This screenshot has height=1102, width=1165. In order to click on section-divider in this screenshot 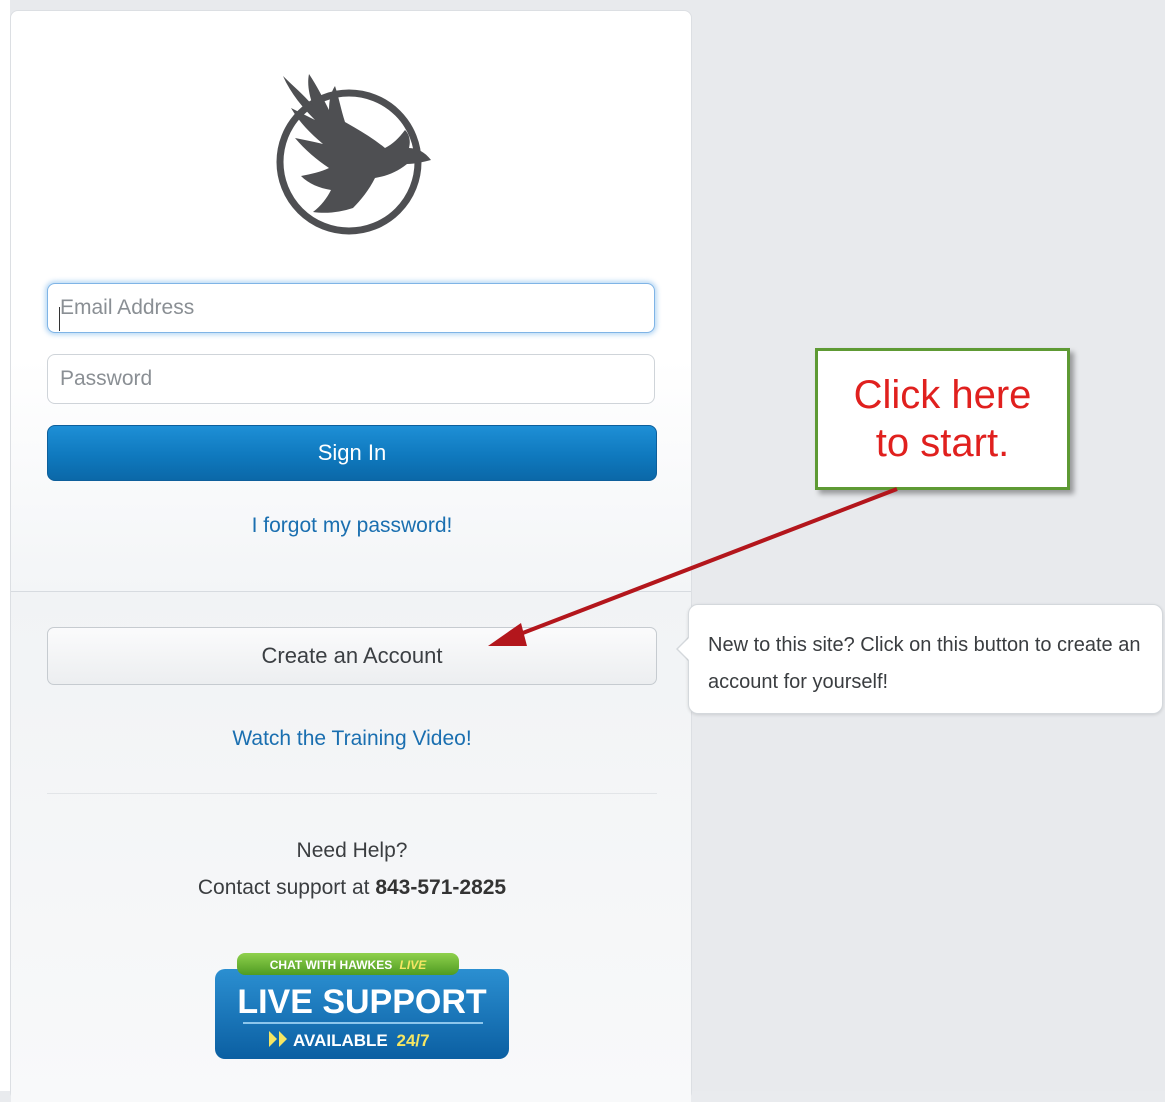, I will do `click(352, 793)`.